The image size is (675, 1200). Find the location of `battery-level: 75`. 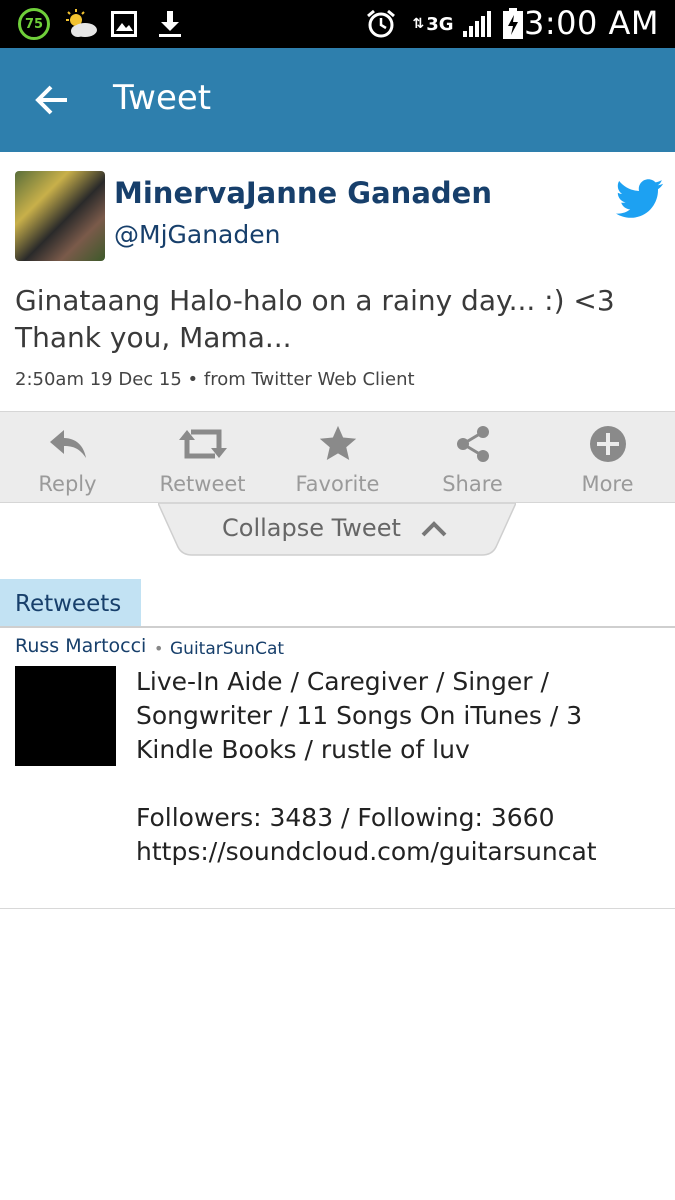

battery-level: 75 is located at coordinates (34, 24).